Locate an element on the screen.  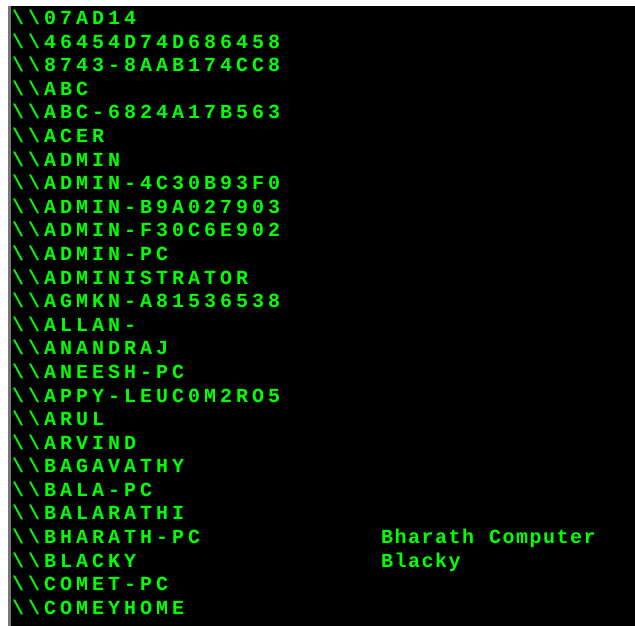
computer-remark: Blacky is located at coordinates (421, 562).